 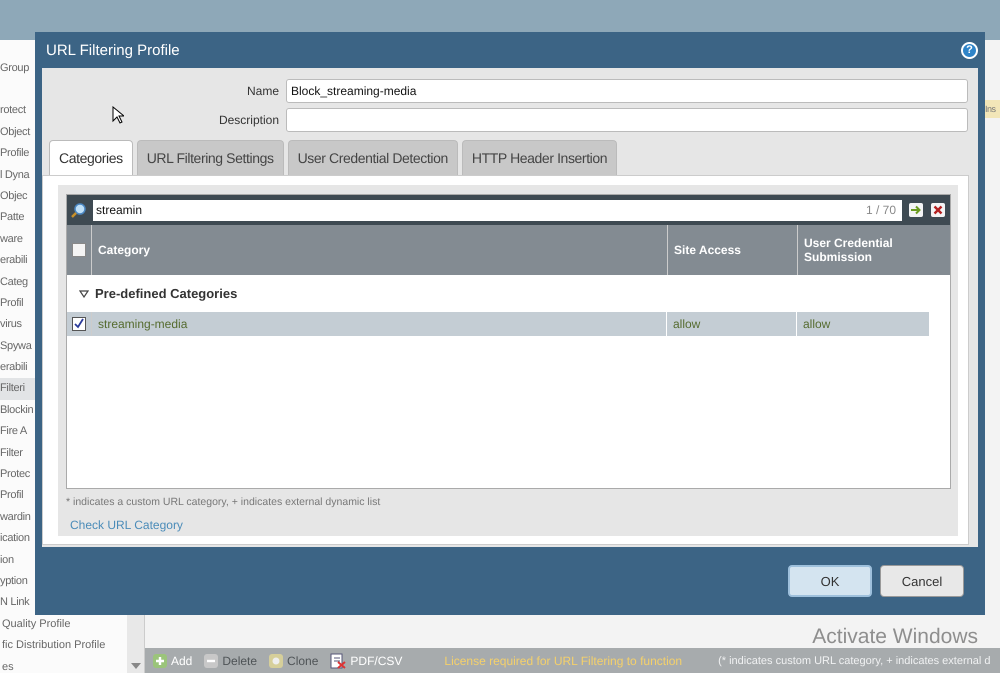 I want to click on table-cell: streaming-media, so click(x=379, y=324).